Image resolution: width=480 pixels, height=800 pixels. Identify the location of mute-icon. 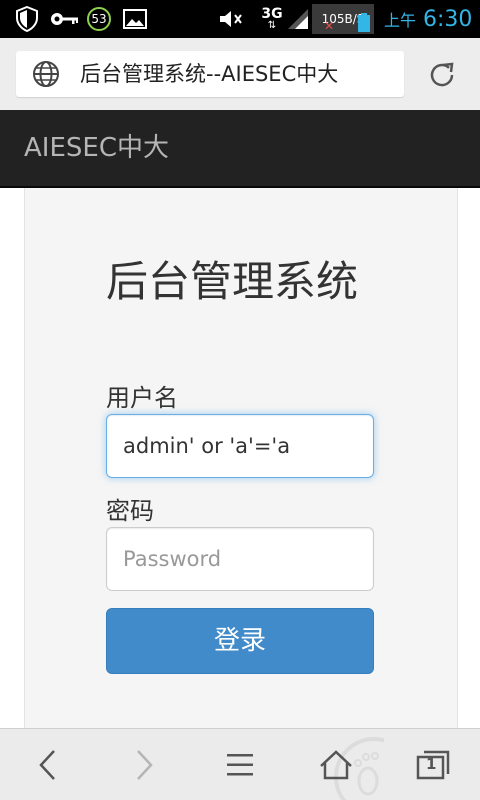
(231, 19).